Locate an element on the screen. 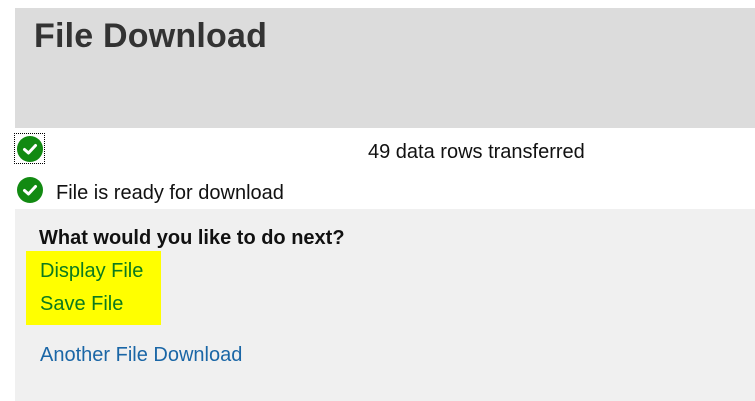 The height and width of the screenshot is (401, 755). ready-message-text: File is ready for download is located at coordinates (170, 193).